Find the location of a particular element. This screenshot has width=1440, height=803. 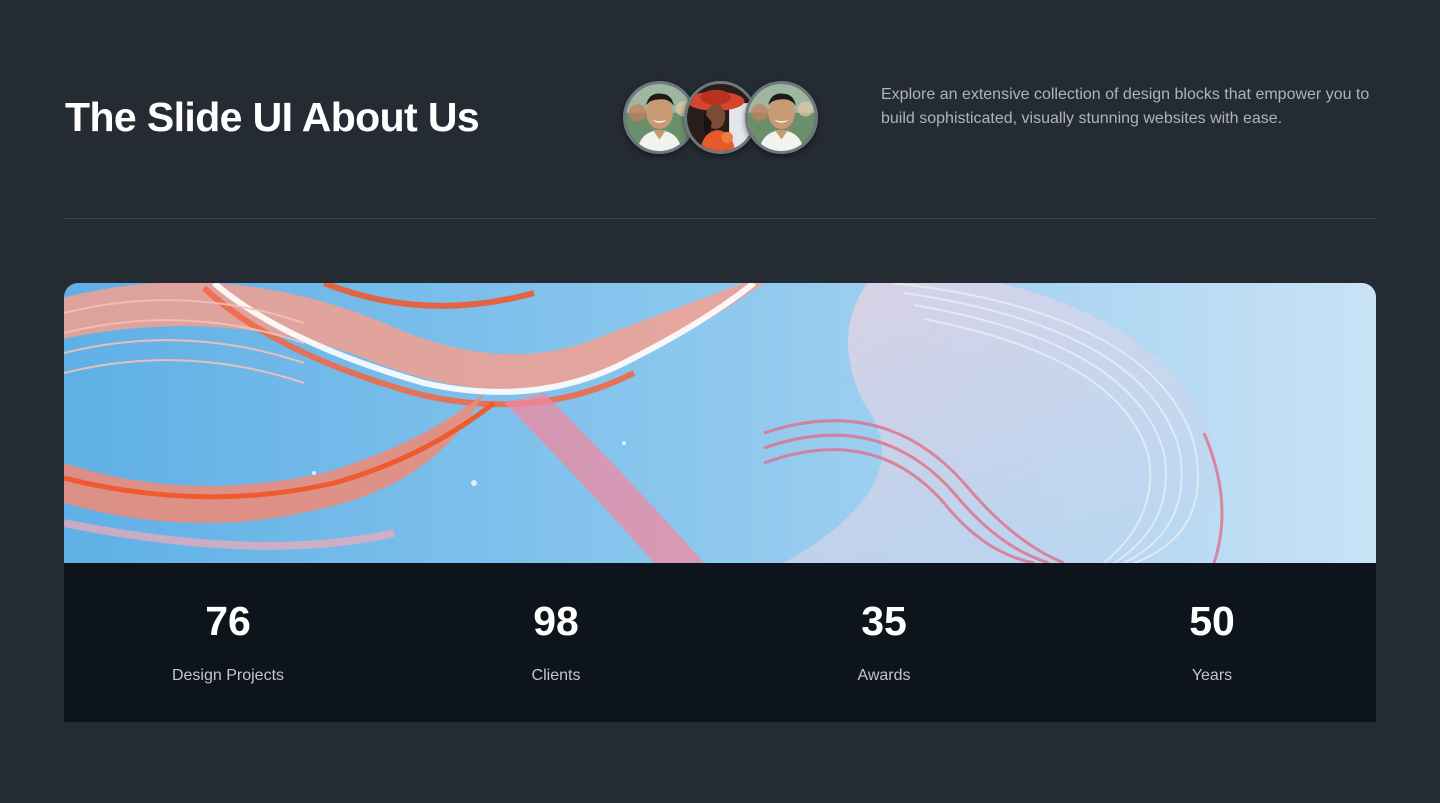

section-divider is located at coordinates (720, 218).